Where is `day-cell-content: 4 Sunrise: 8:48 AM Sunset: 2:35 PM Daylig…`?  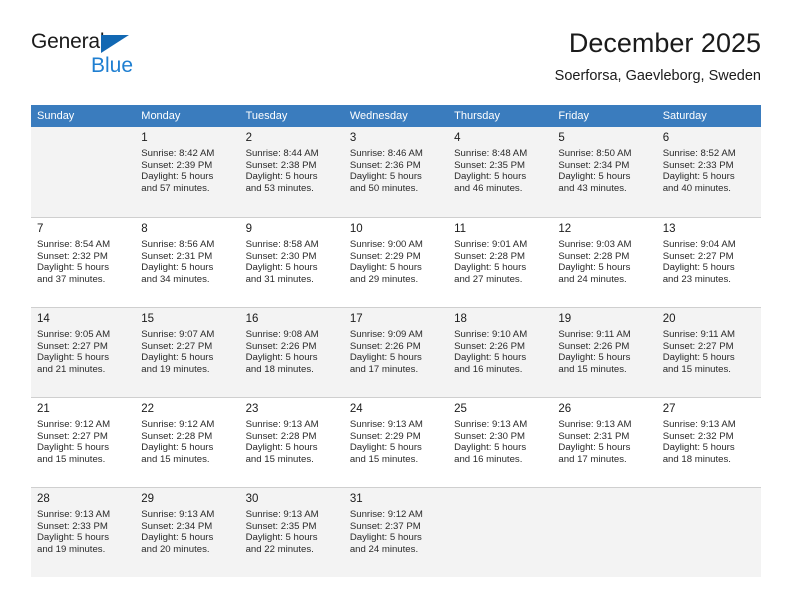 day-cell-content: 4 Sunrise: 8:48 AM Sunset: 2:35 PM Daylig… is located at coordinates (500, 172).